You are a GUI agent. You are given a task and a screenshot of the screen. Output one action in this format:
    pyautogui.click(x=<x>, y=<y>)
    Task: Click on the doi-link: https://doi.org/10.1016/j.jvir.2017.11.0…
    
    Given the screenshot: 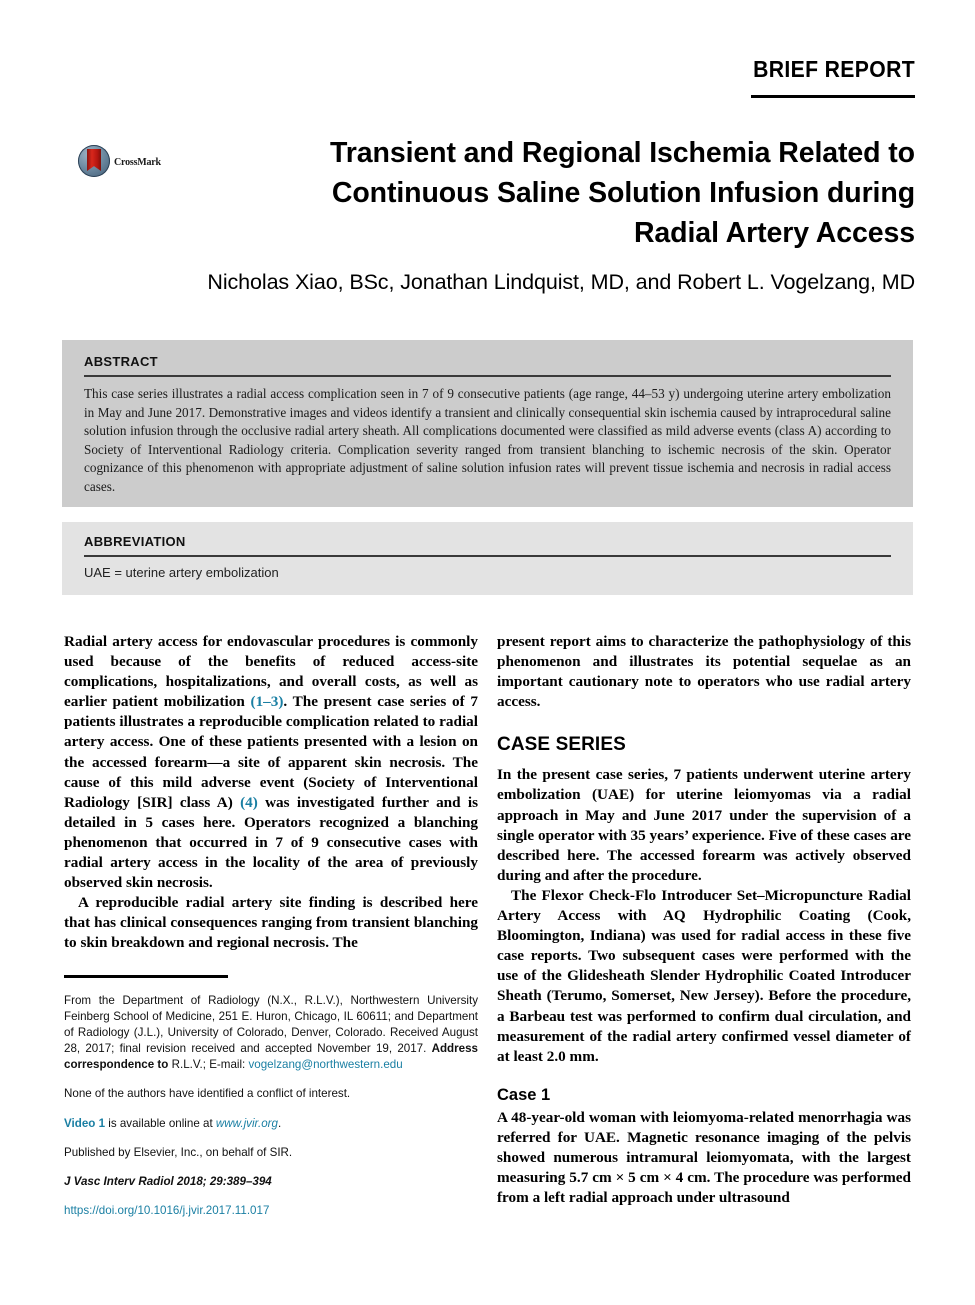 What is the action you would take?
    pyautogui.click(x=166, y=1210)
    